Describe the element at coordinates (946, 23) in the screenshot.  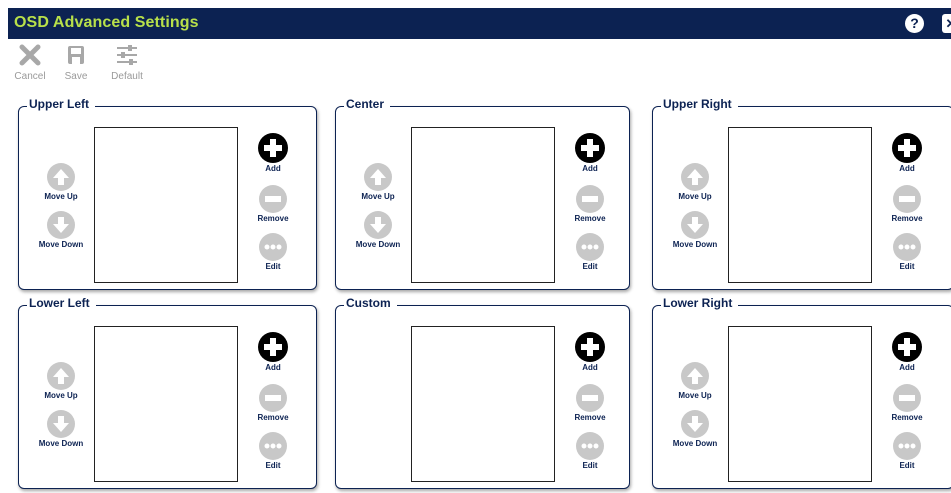
I see `close-icon: ✕` at that location.